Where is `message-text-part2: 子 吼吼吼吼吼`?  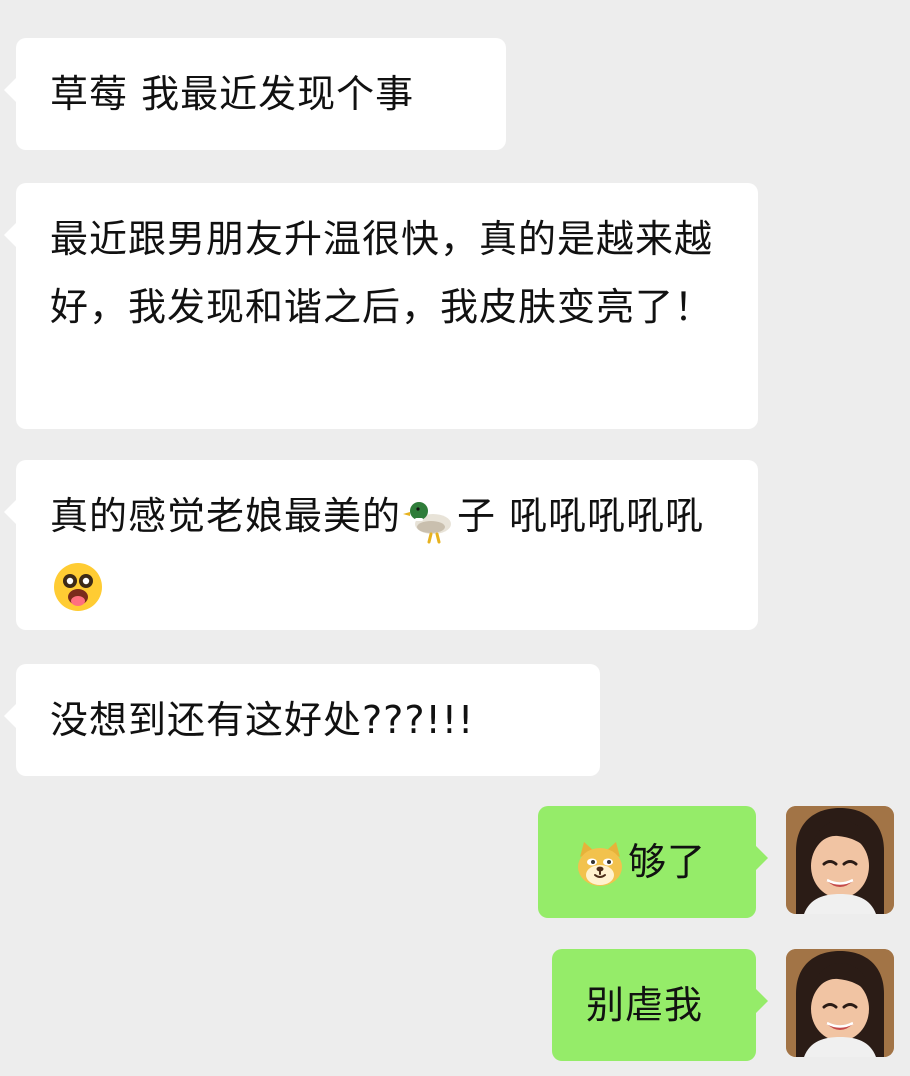 message-text-part2: 子 吼吼吼吼吼 is located at coordinates (581, 516).